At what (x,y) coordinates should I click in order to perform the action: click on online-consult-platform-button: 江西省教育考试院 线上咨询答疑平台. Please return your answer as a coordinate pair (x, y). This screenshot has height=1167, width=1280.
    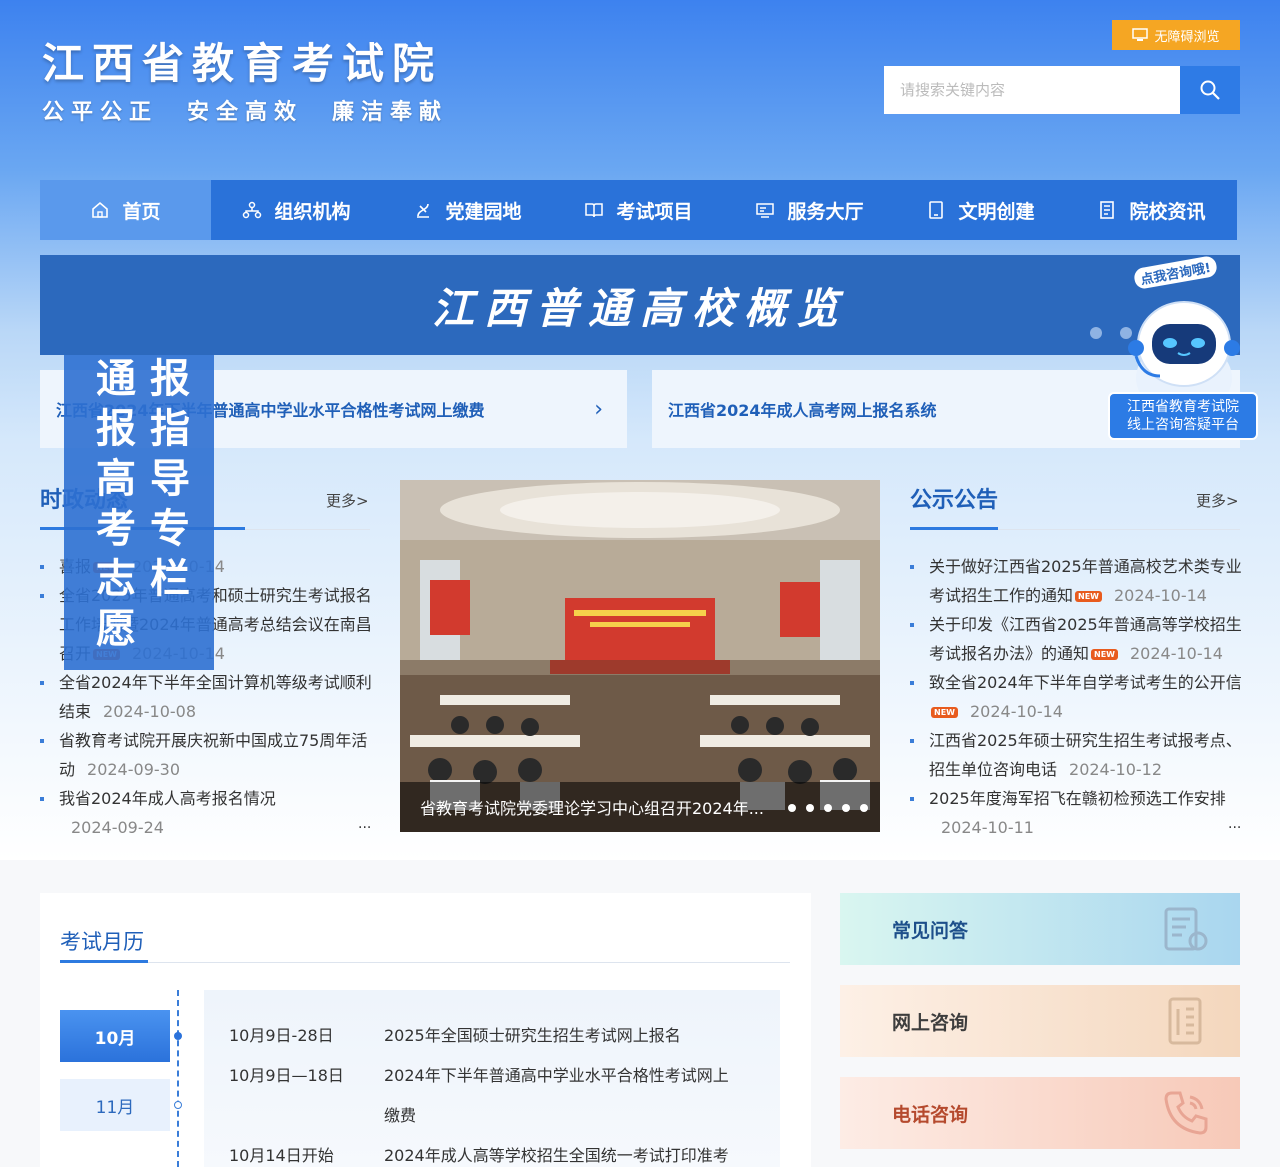
    Looking at the image, I should click on (1183, 416).